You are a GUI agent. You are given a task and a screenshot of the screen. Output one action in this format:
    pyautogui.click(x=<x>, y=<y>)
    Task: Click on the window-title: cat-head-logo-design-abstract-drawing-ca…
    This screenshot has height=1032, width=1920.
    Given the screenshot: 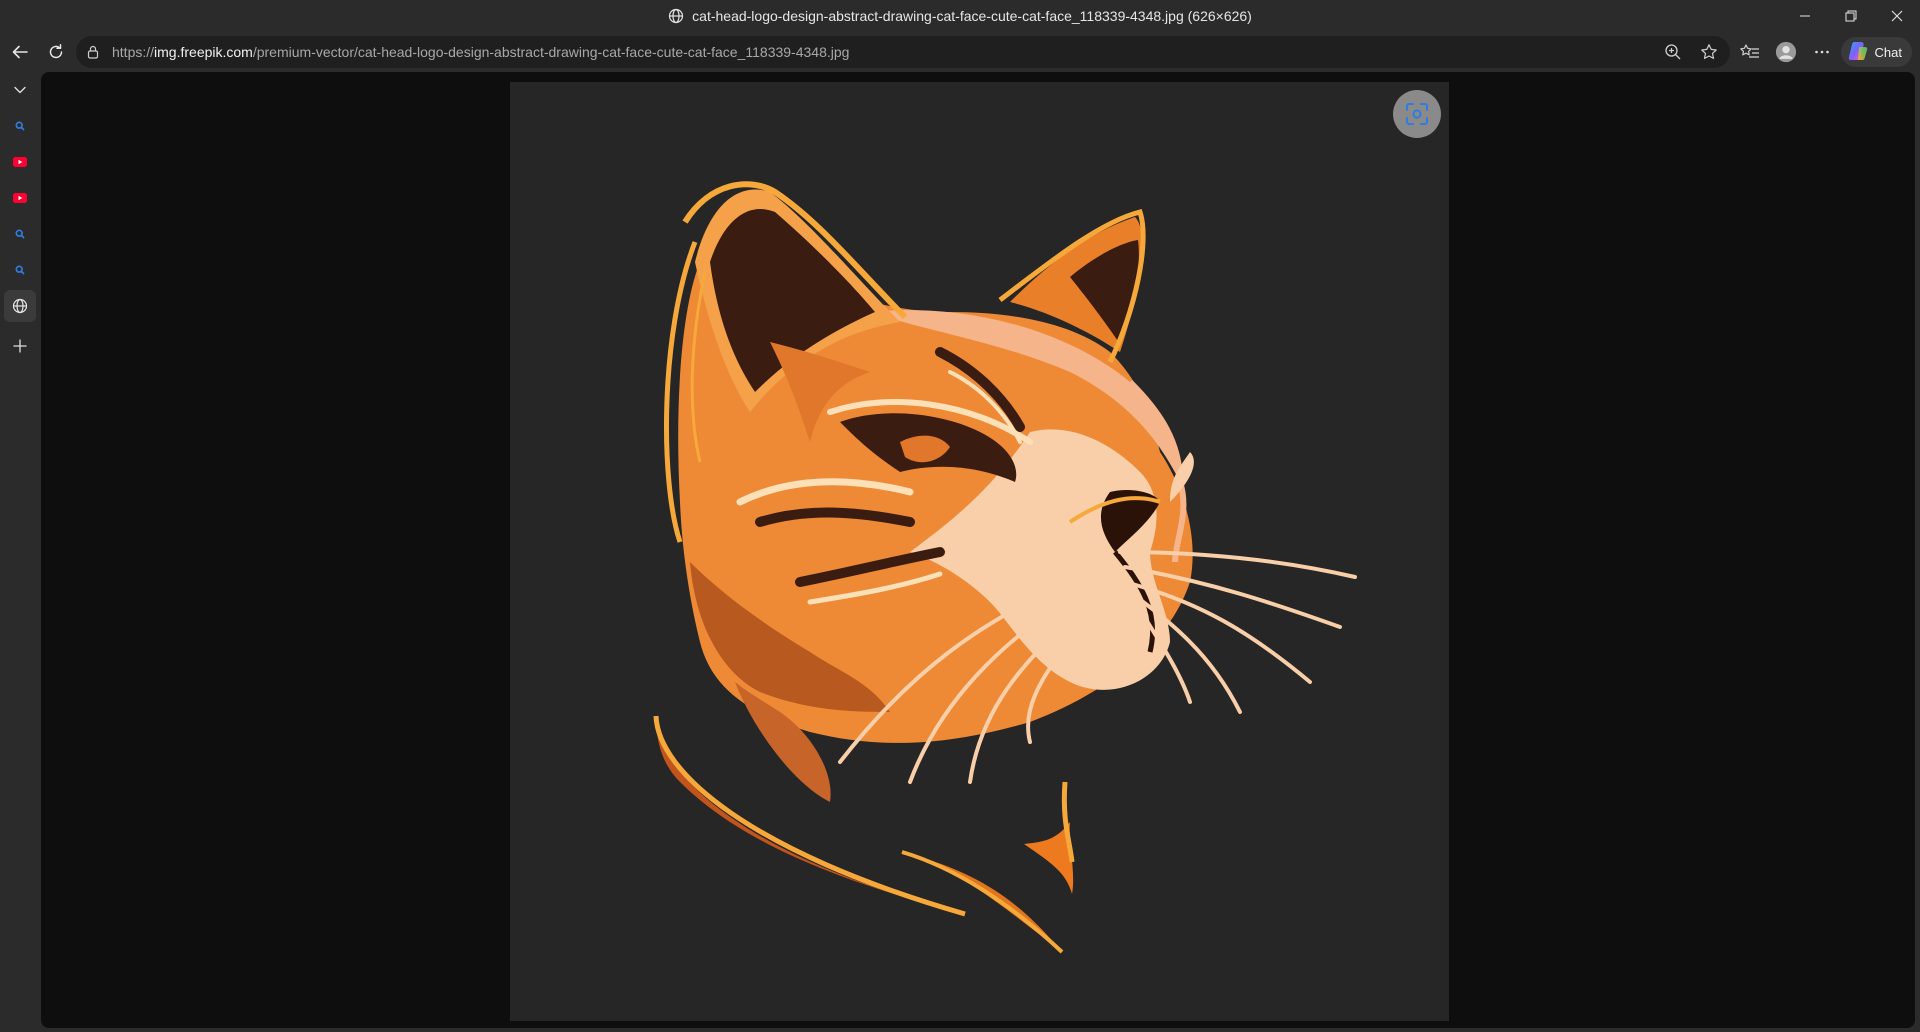 What is the action you would take?
    pyautogui.click(x=960, y=16)
    